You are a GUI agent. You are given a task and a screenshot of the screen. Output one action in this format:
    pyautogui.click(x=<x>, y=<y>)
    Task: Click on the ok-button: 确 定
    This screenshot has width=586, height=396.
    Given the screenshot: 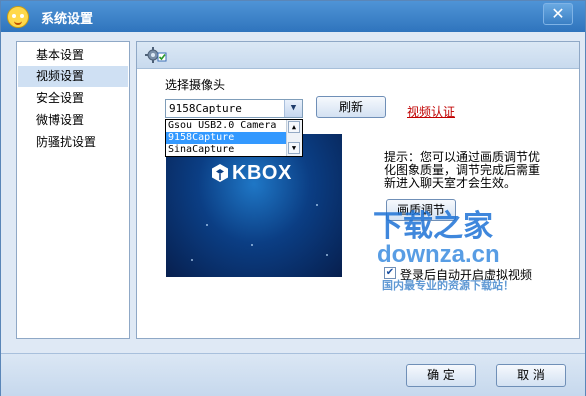 What is the action you would take?
    pyautogui.click(x=441, y=375)
    